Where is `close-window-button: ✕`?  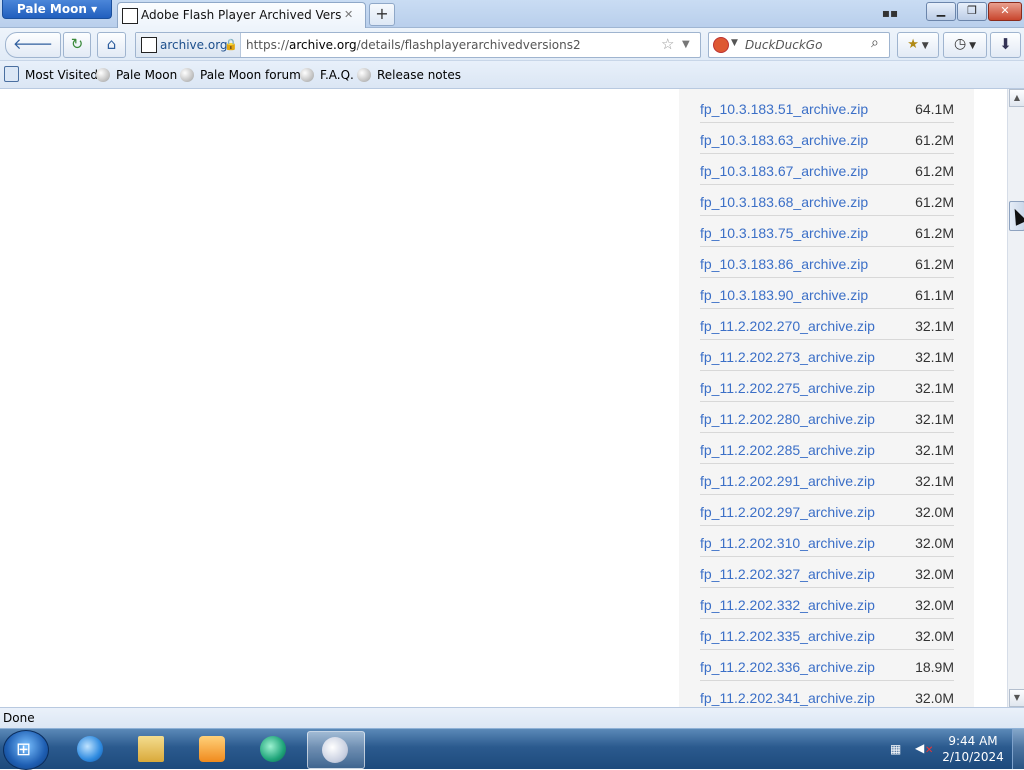 close-window-button: ✕ is located at coordinates (1005, 11).